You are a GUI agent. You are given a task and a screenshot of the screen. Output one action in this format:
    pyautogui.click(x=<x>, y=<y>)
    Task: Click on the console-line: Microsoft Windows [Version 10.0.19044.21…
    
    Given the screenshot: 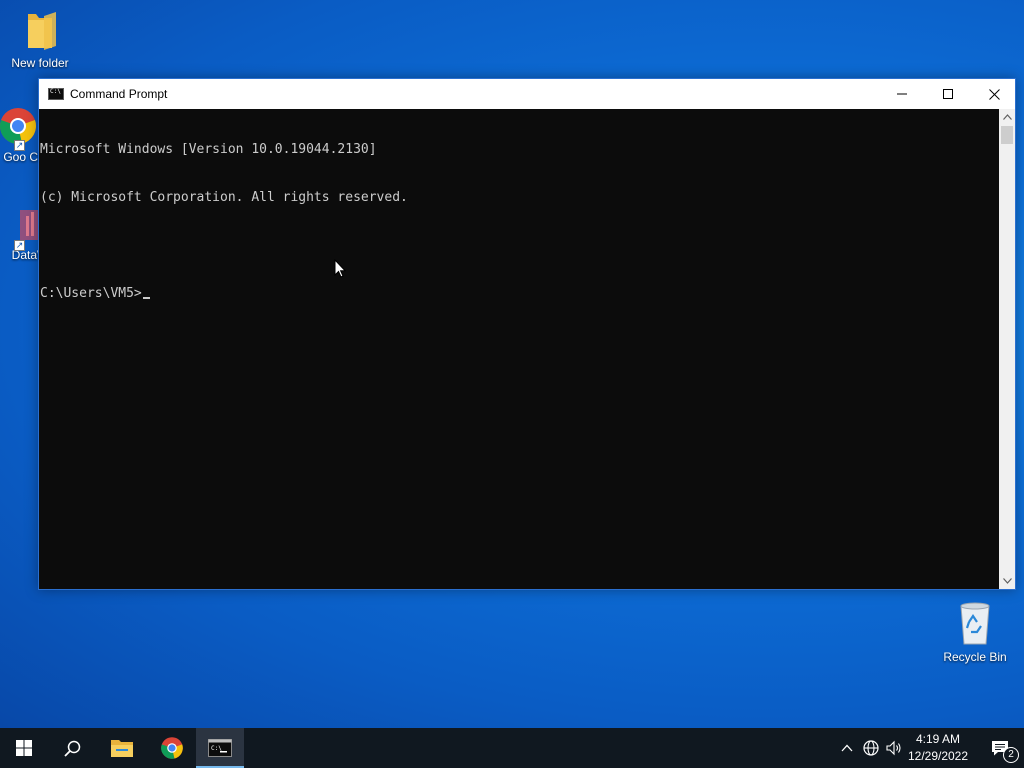 What is the action you would take?
    pyautogui.click(x=208, y=149)
    